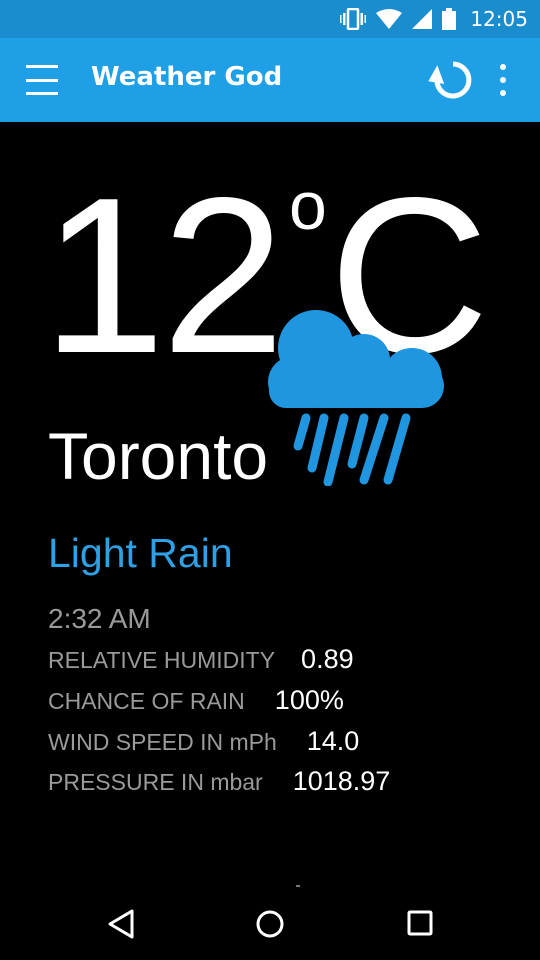  What do you see at coordinates (353, 19) in the screenshot?
I see `vibrate-icon` at bounding box center [353, 19].